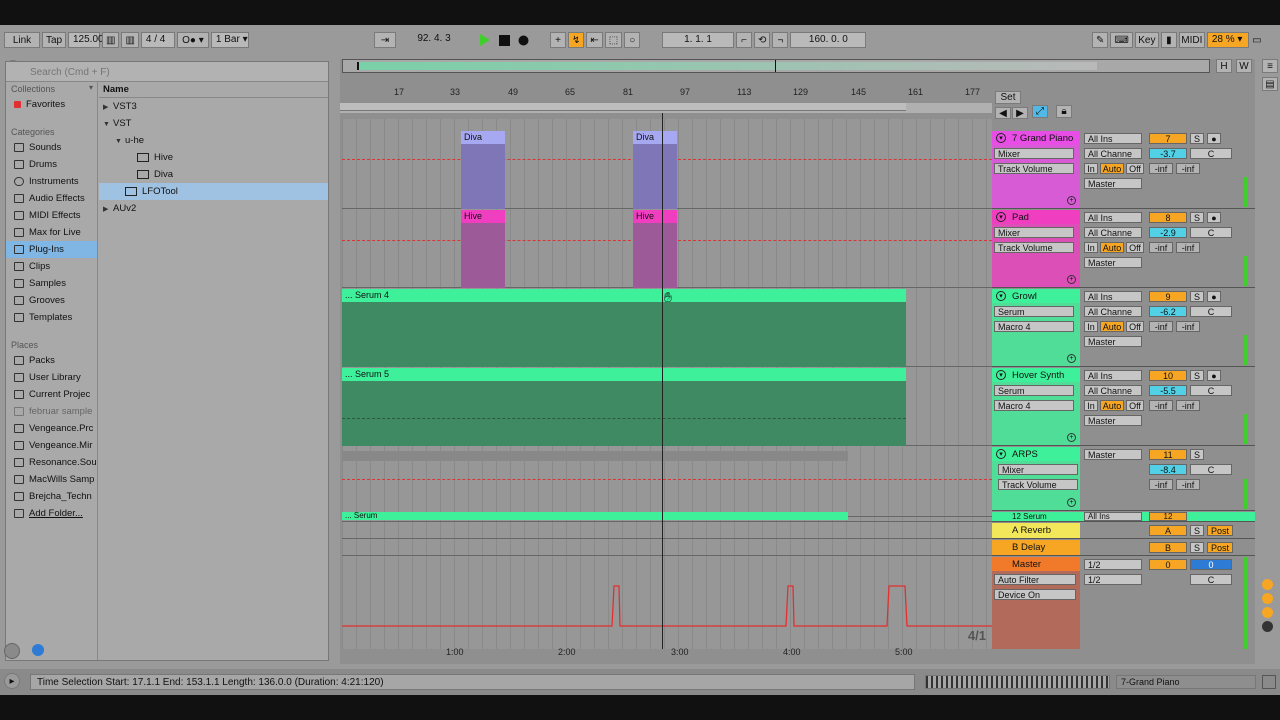 The height and width of the screenshot is (720, 1280). I want to click on overview-window, so click(727, 66).